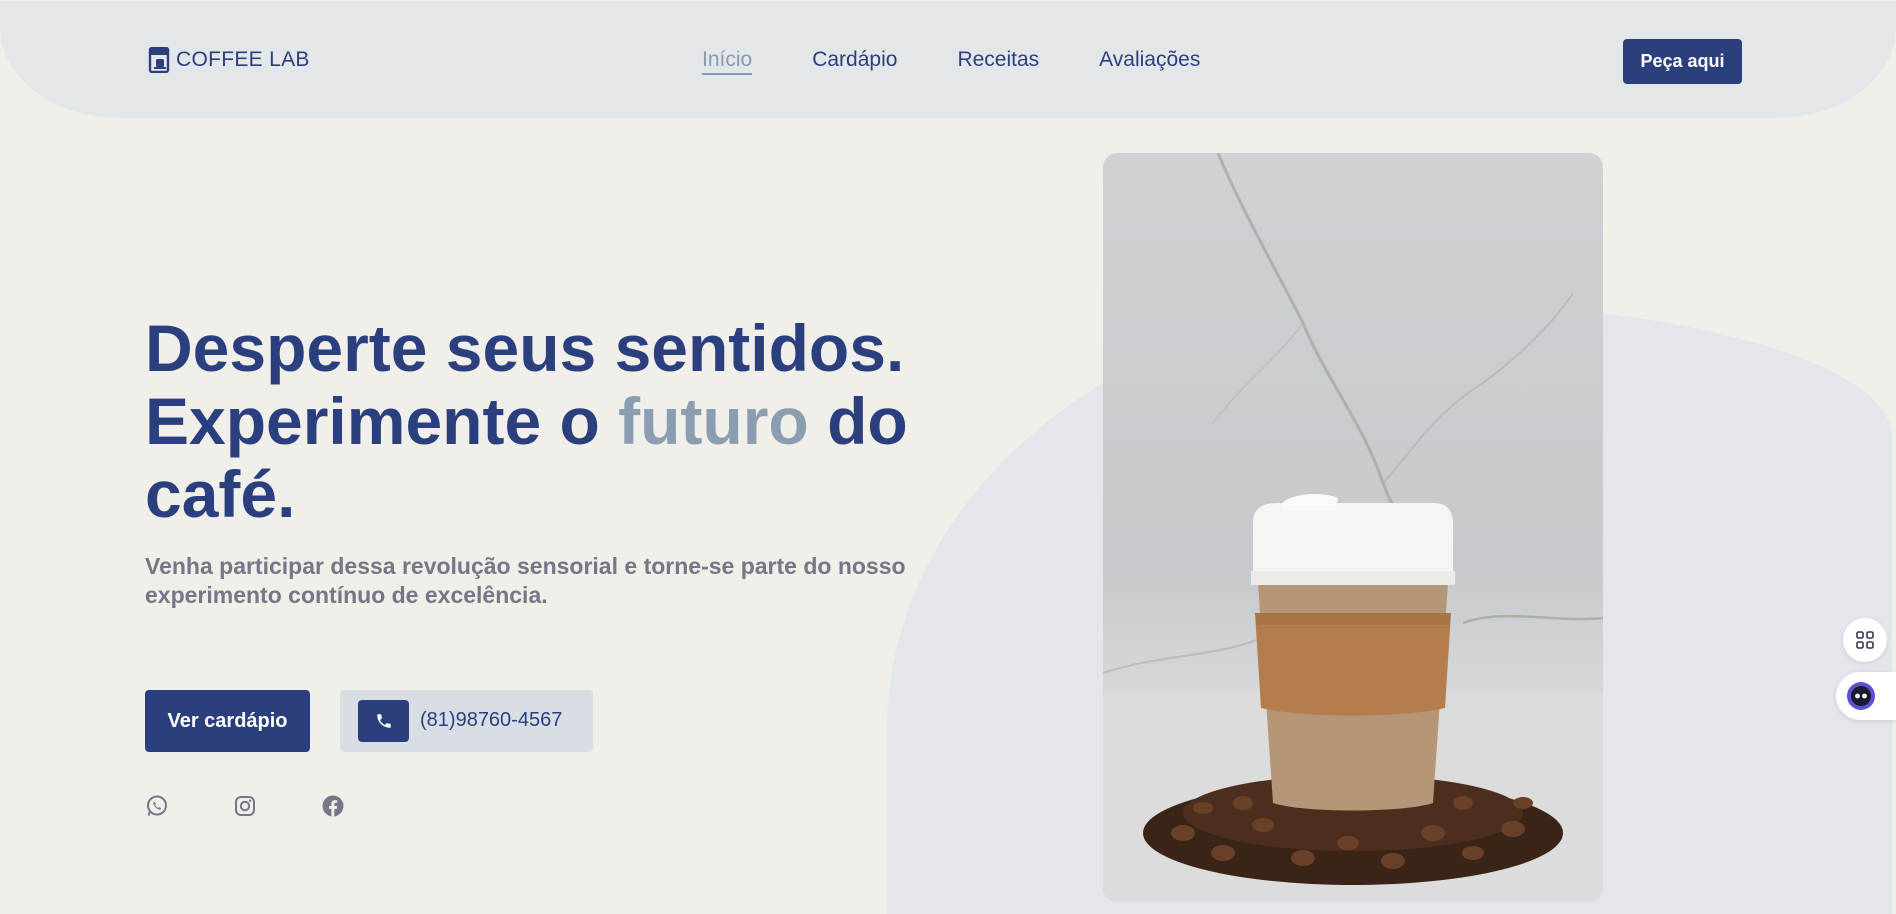 Image resolution: width=1896 pixels, height=914 pixels. Describe the element at coordinates (727, 61) in the screenshot. I see `nav-item-inicio: Início` at that location.